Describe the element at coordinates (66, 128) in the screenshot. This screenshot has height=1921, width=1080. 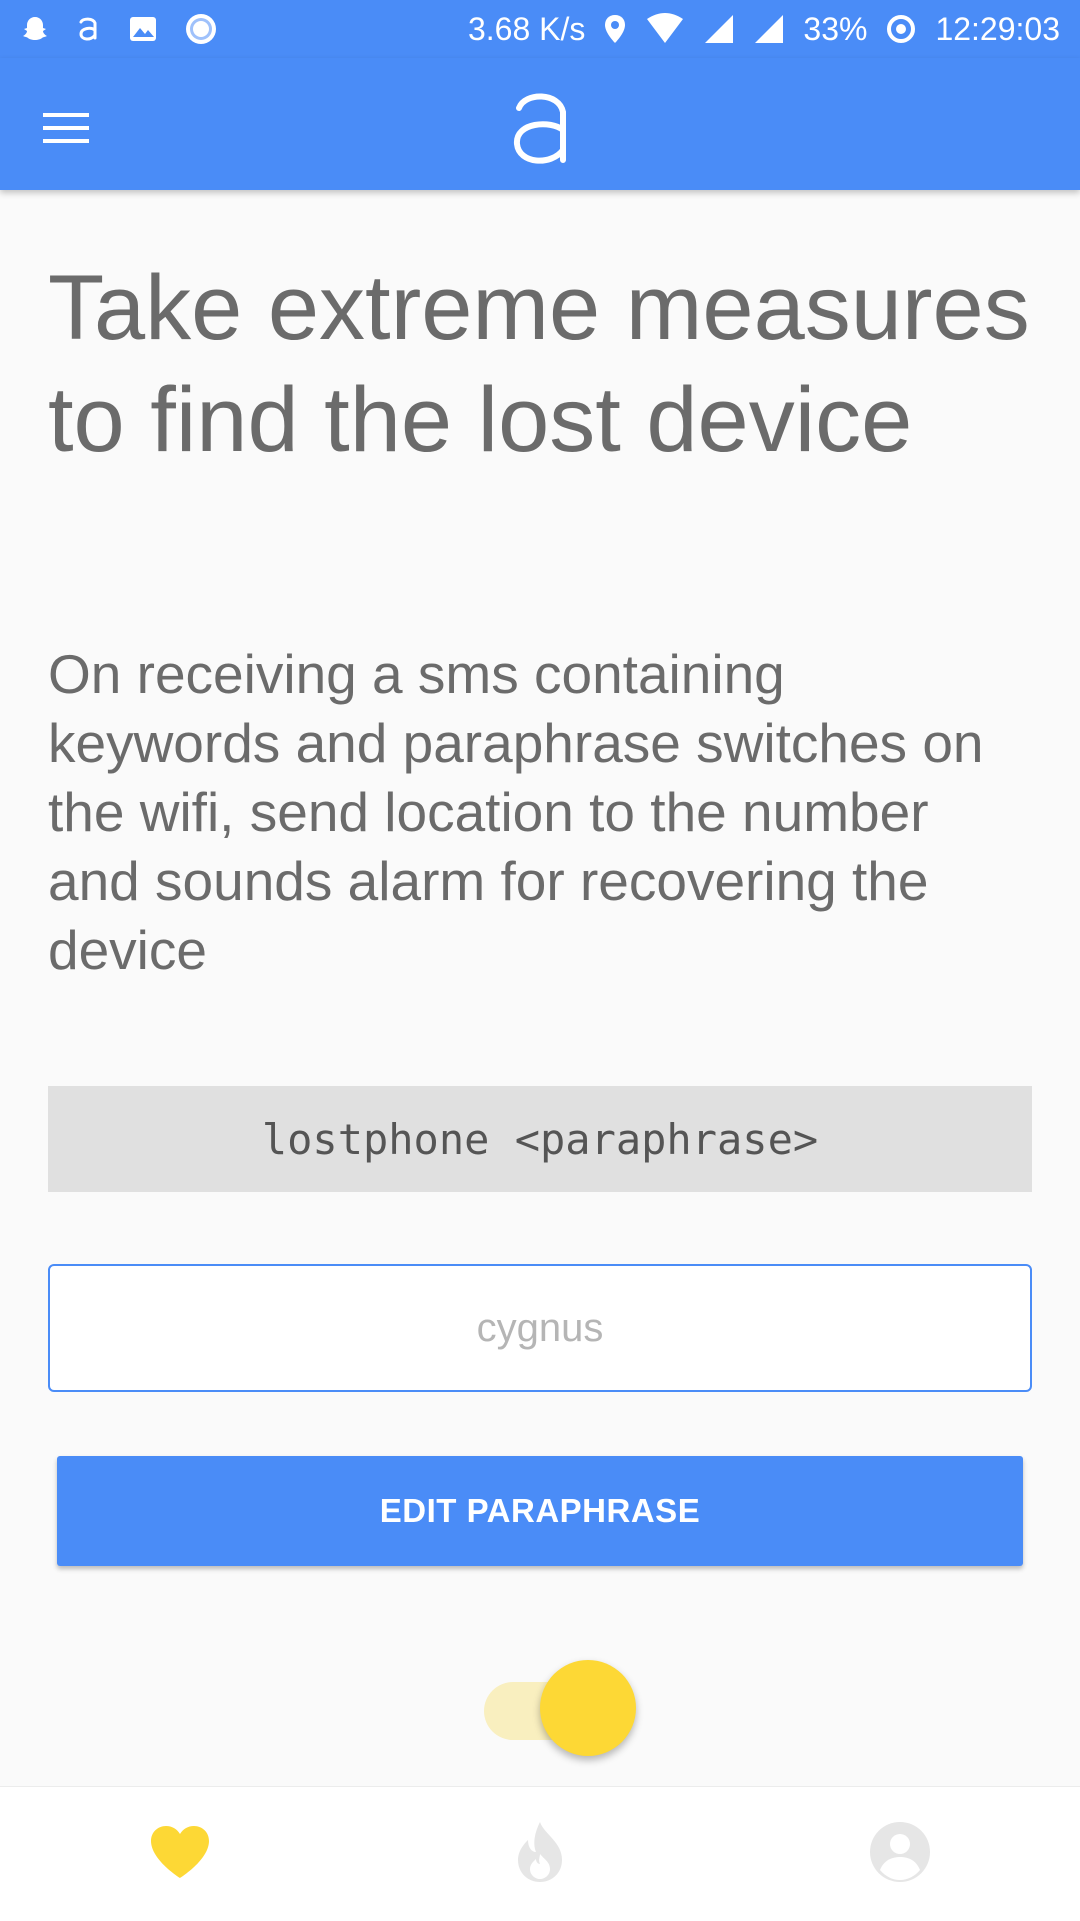
I see `hamburger-menu-icon` at that location.